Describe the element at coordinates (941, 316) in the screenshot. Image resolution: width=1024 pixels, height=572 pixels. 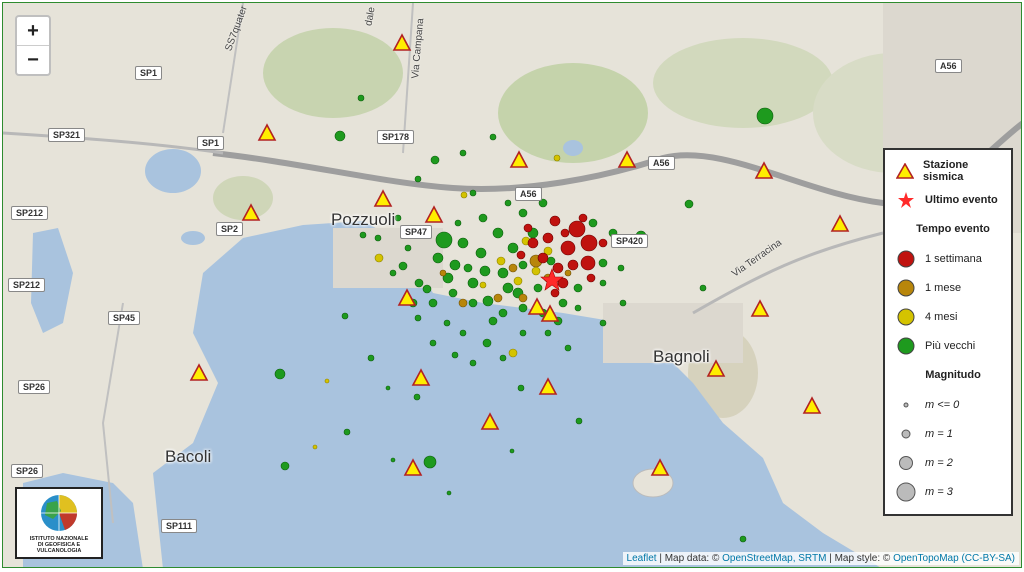
I see `legend-four-months-label: 4 mesi` at that location.